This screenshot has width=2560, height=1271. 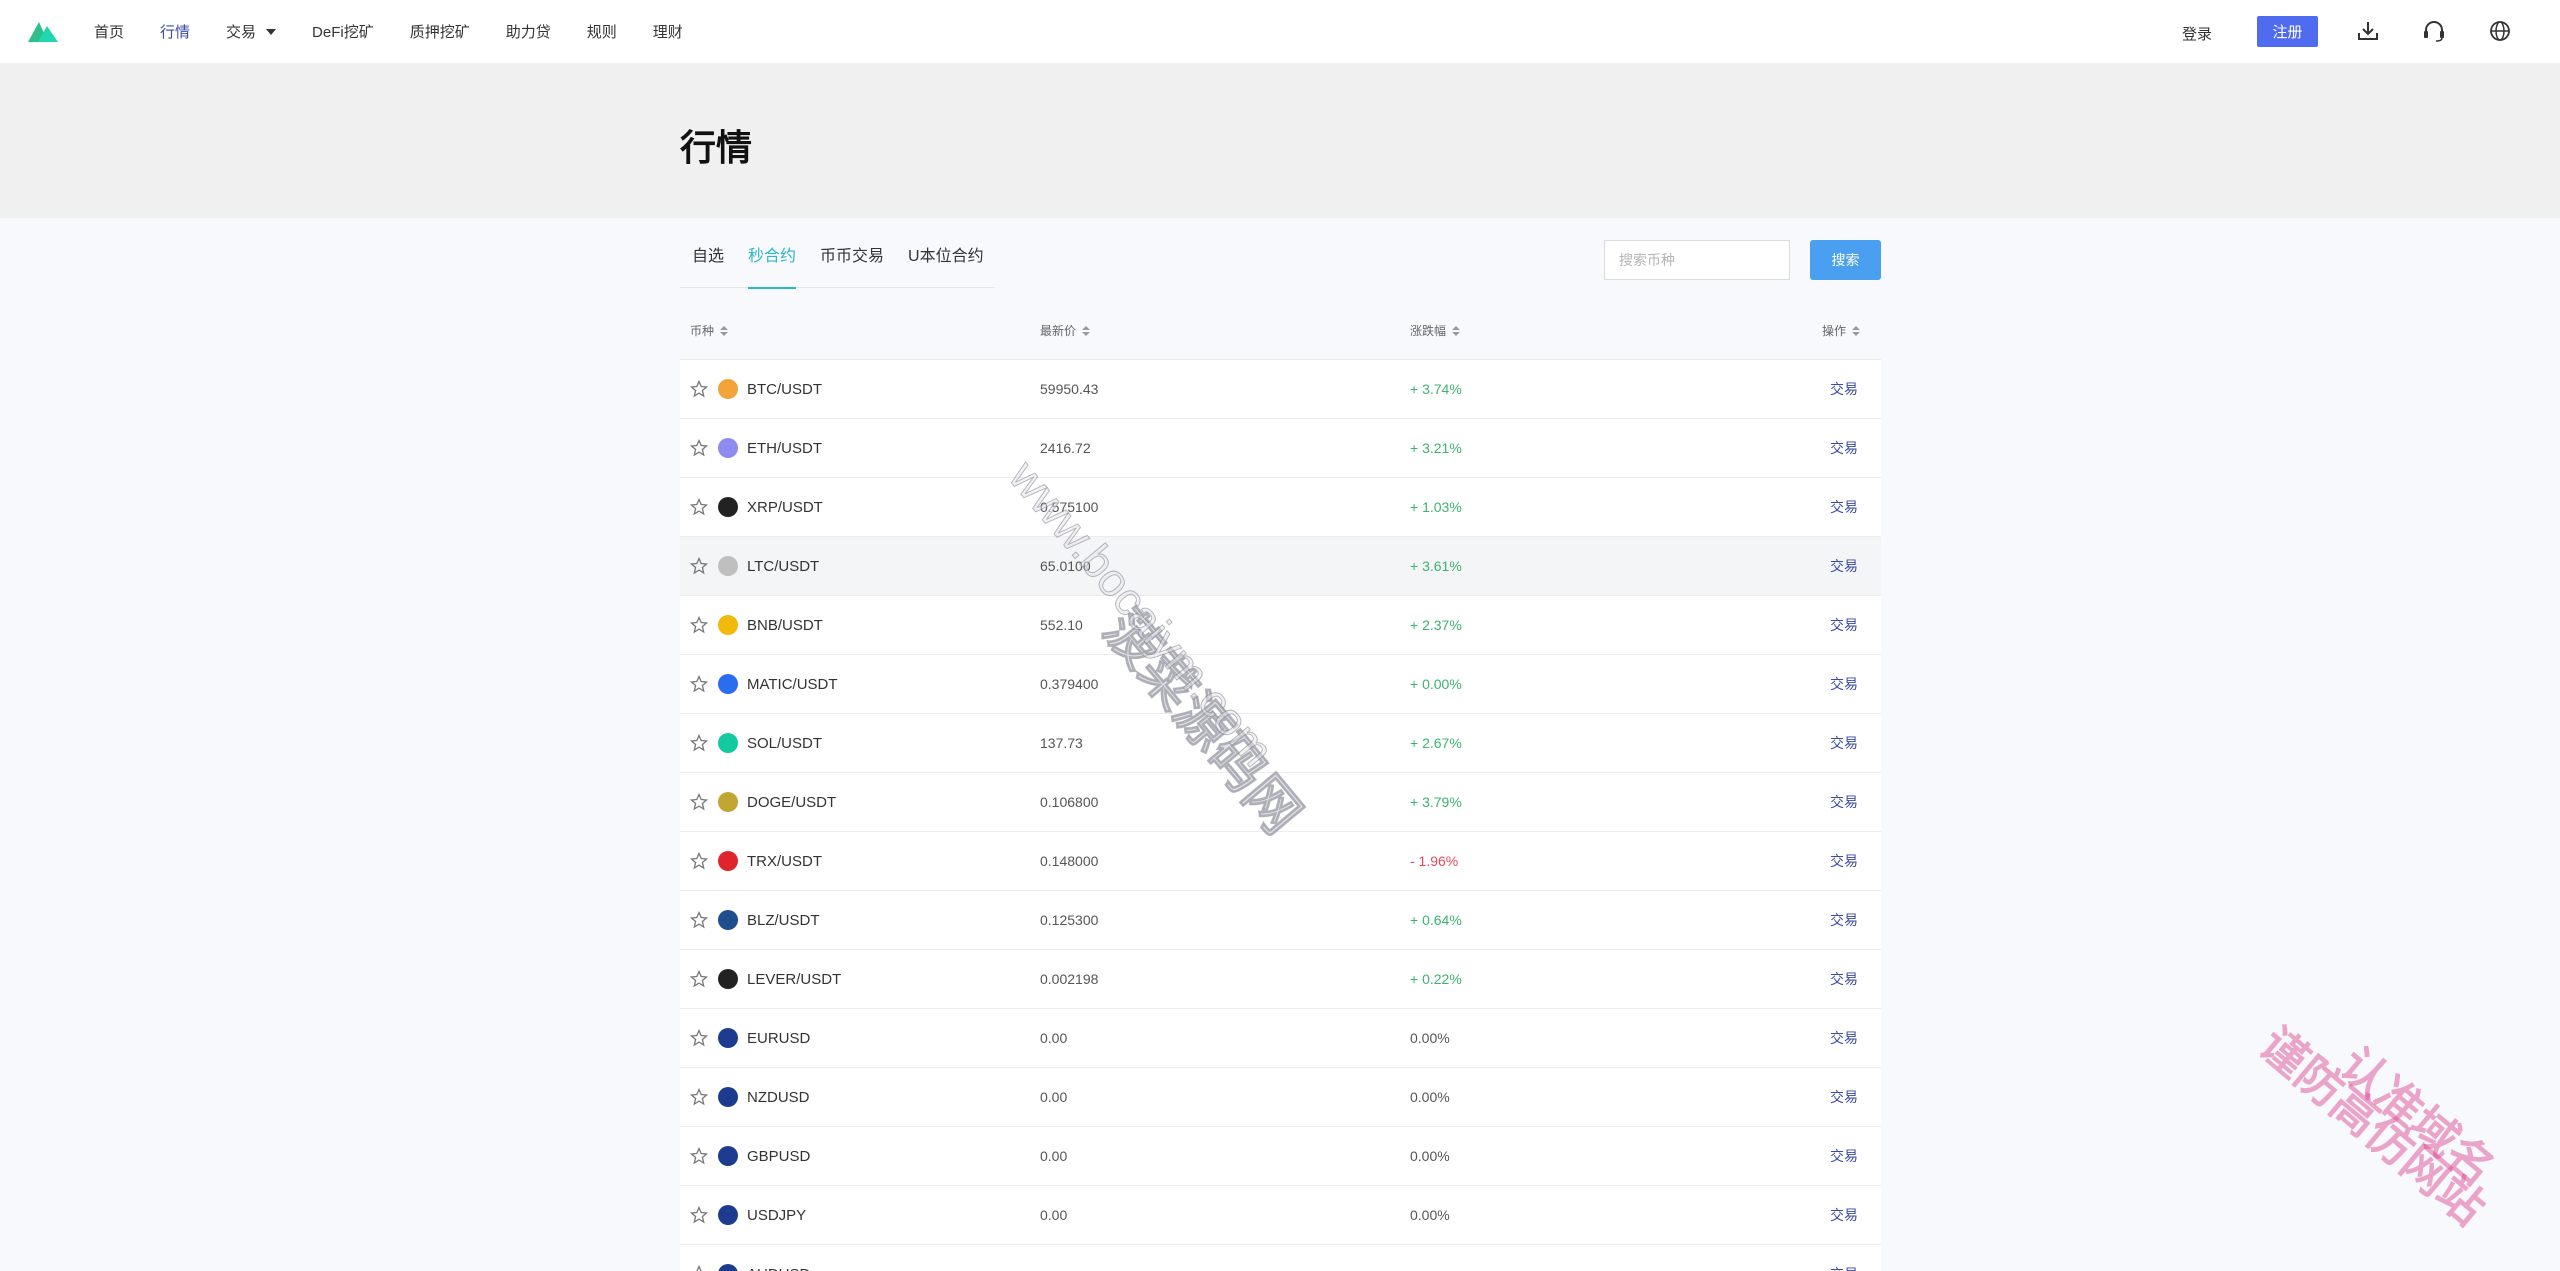 What do you see at coordinates (1428, 331) in the screenshot?
I see `header-label: 涨跌幅` at bounding box center [1428, 331].